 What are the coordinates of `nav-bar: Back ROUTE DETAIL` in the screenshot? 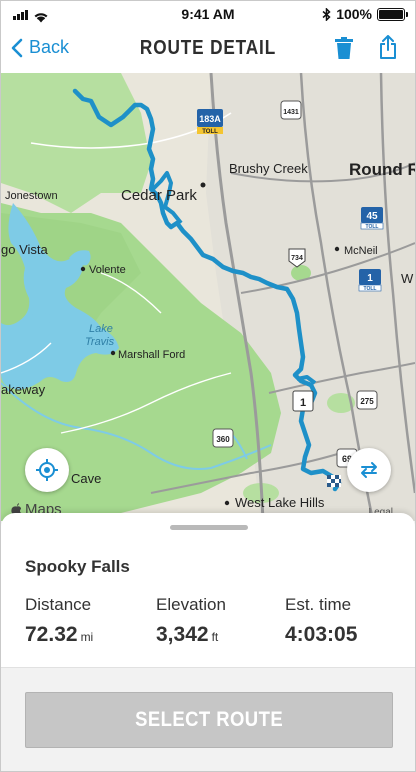 It's located at (208, 50).